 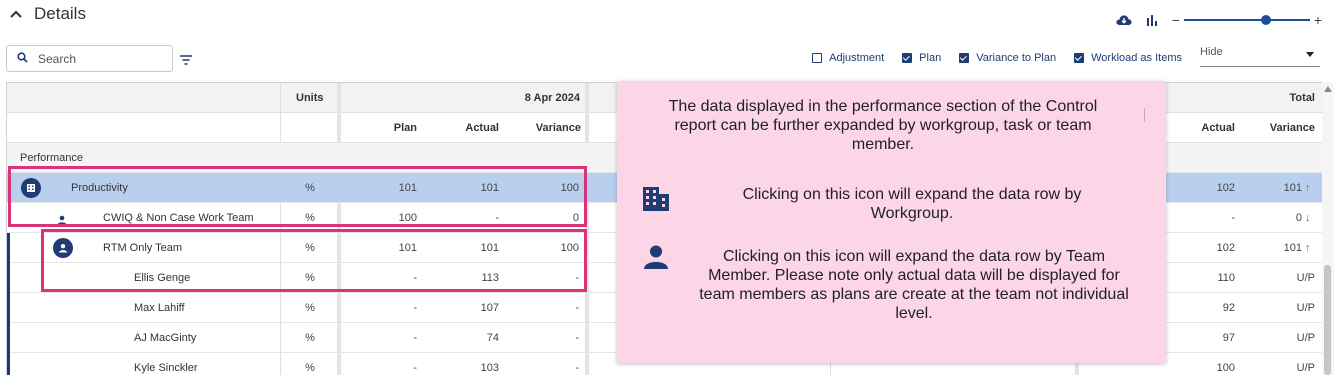 I want to click on zoom-out-button: −, so click(x=1176, y=20).